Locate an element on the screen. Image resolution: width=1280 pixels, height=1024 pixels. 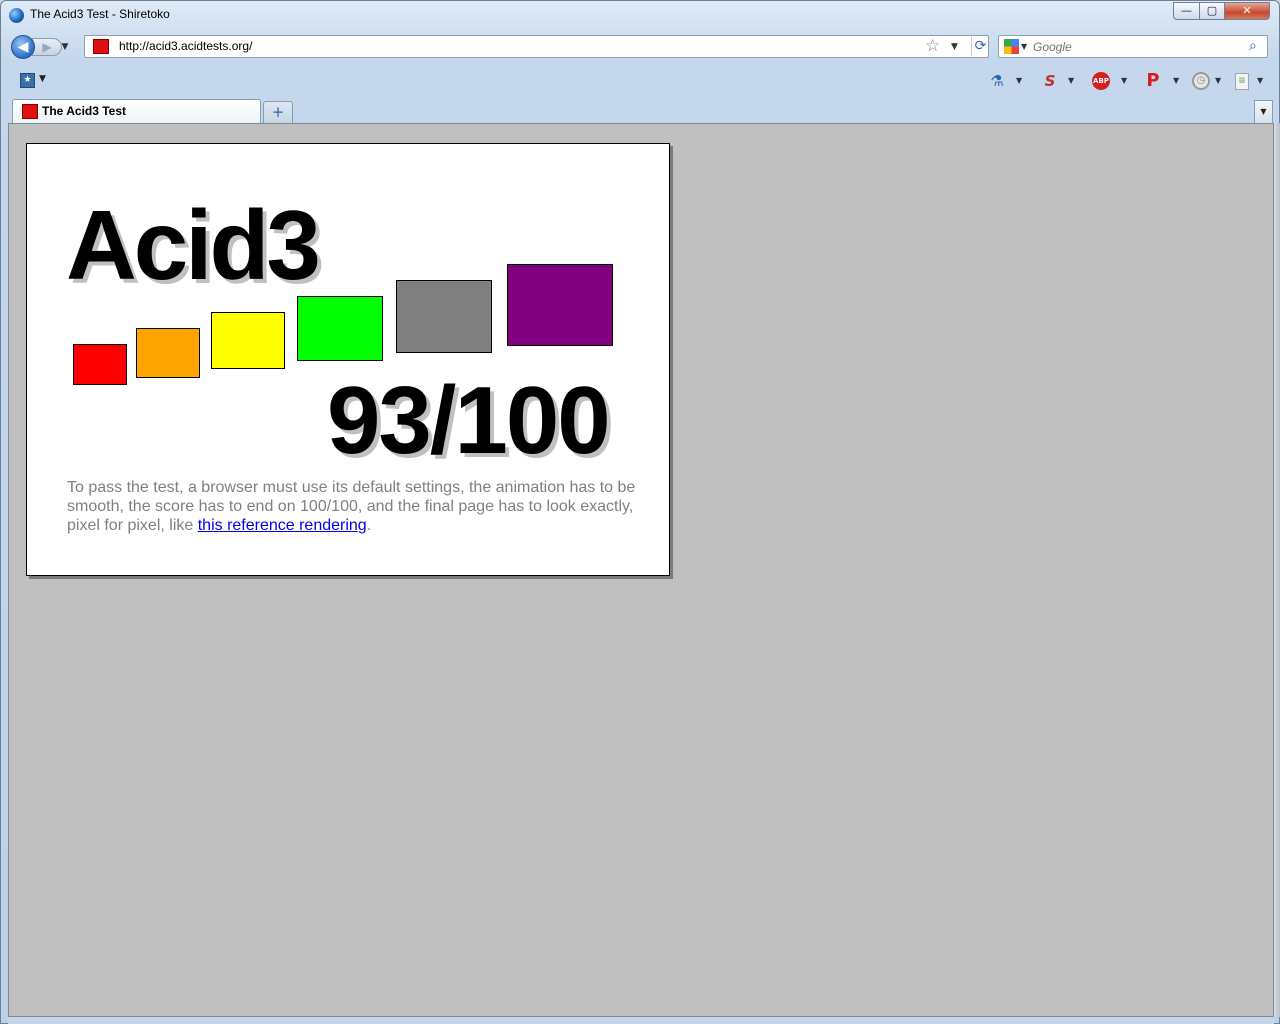
history-dropdown-icon: ▼ is located at coordinates (65, 47).